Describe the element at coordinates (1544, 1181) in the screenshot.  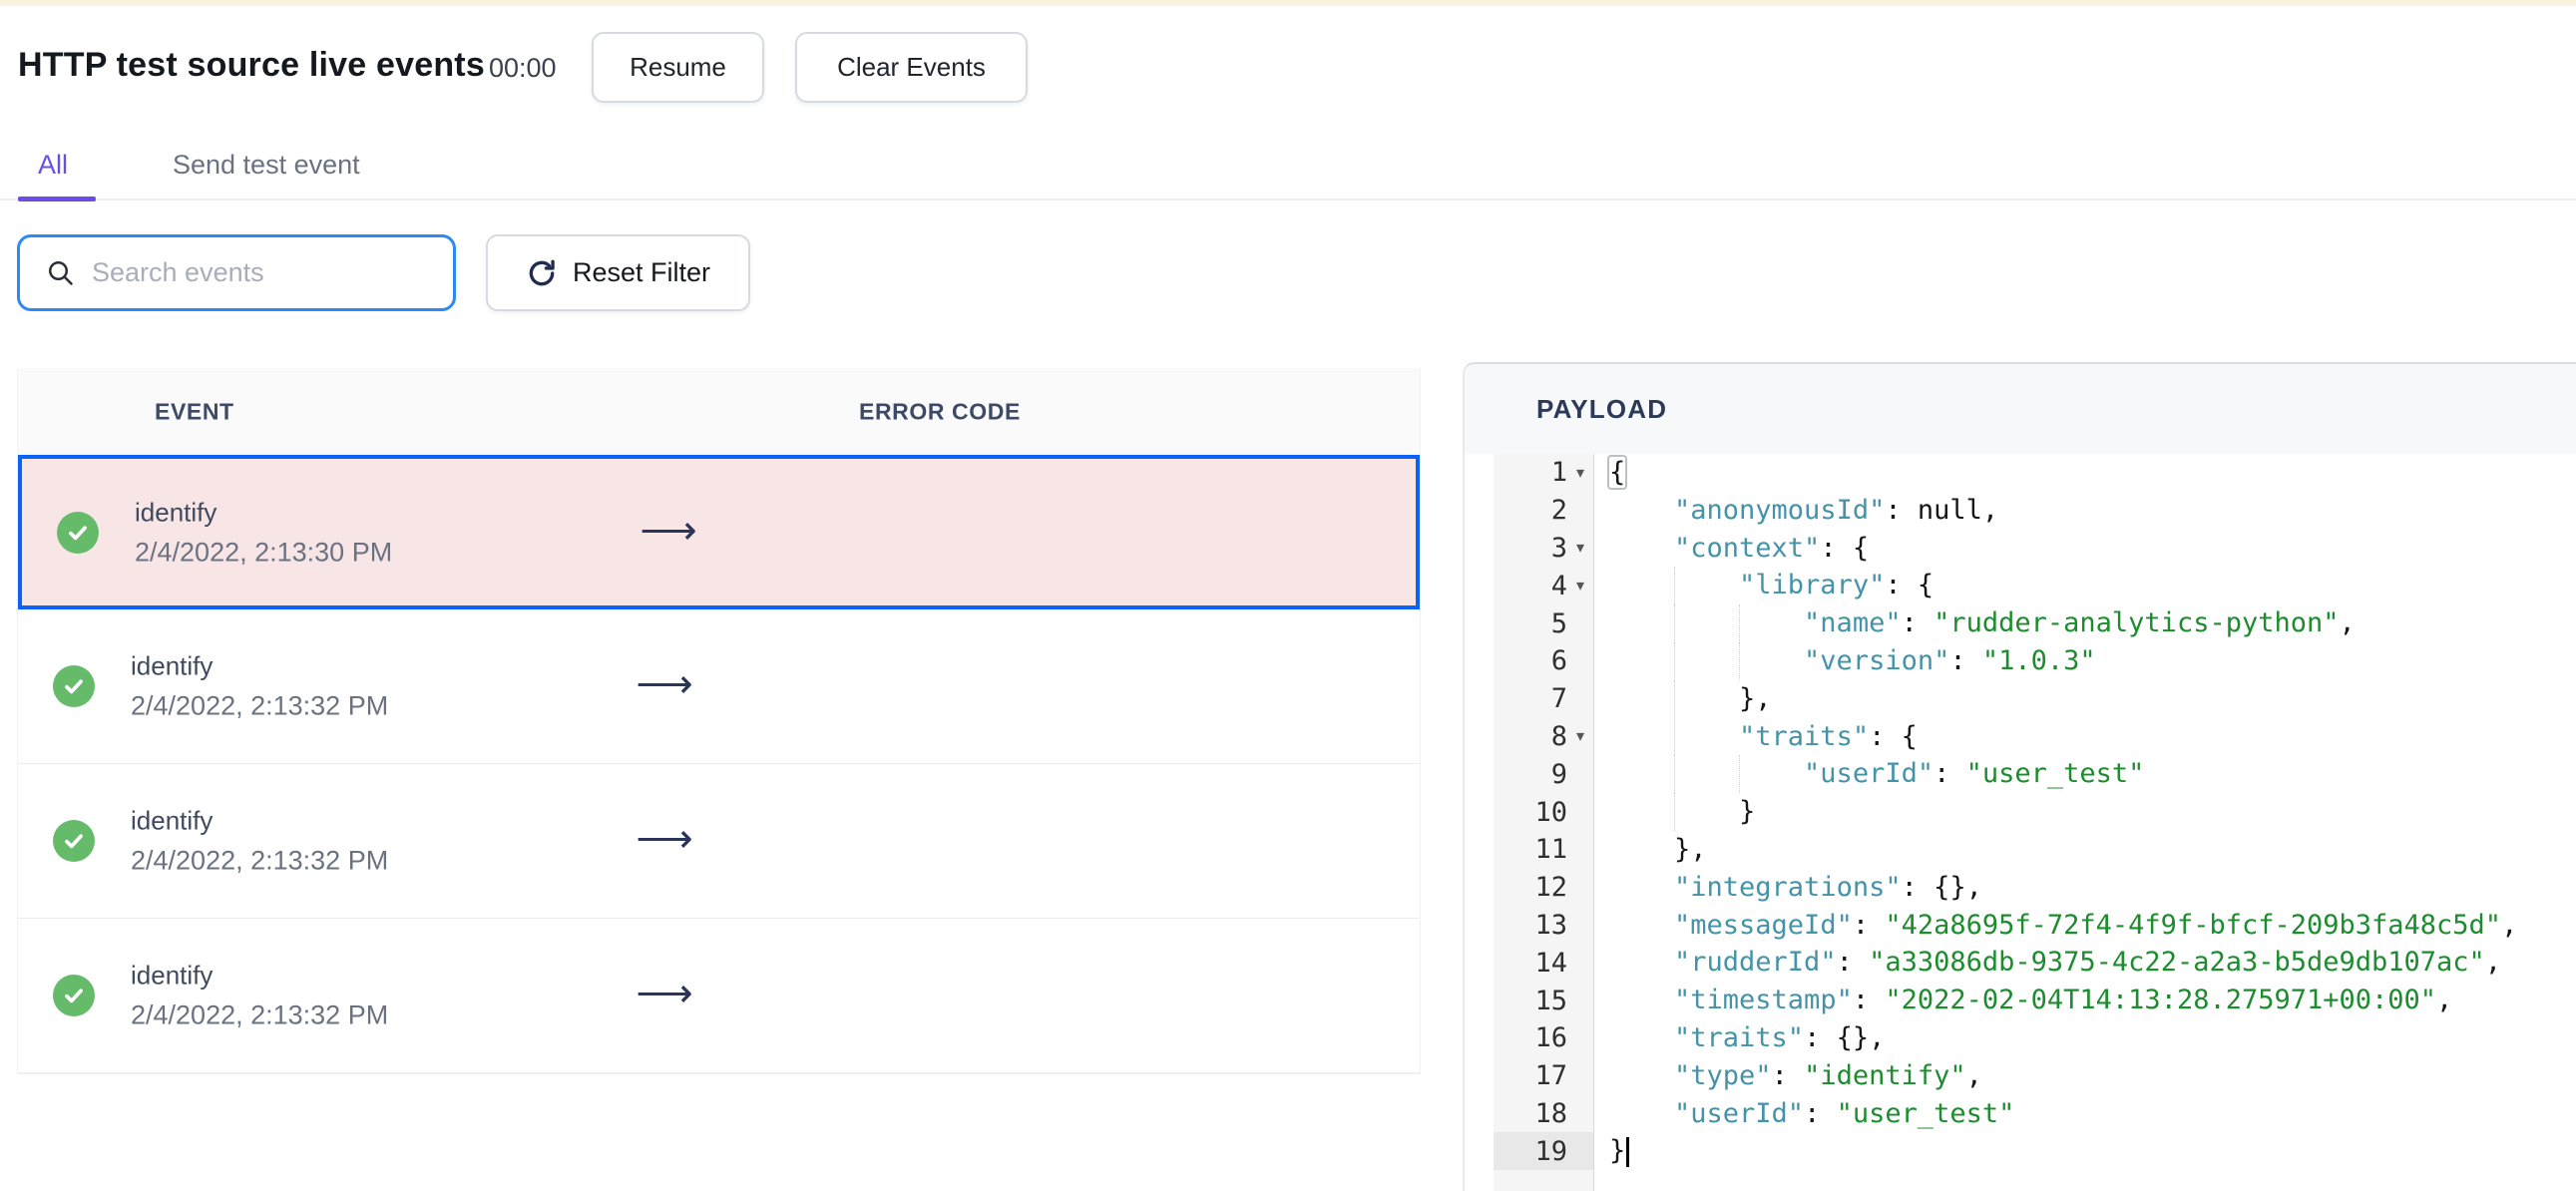
I see `line-number-gutter` at that location.